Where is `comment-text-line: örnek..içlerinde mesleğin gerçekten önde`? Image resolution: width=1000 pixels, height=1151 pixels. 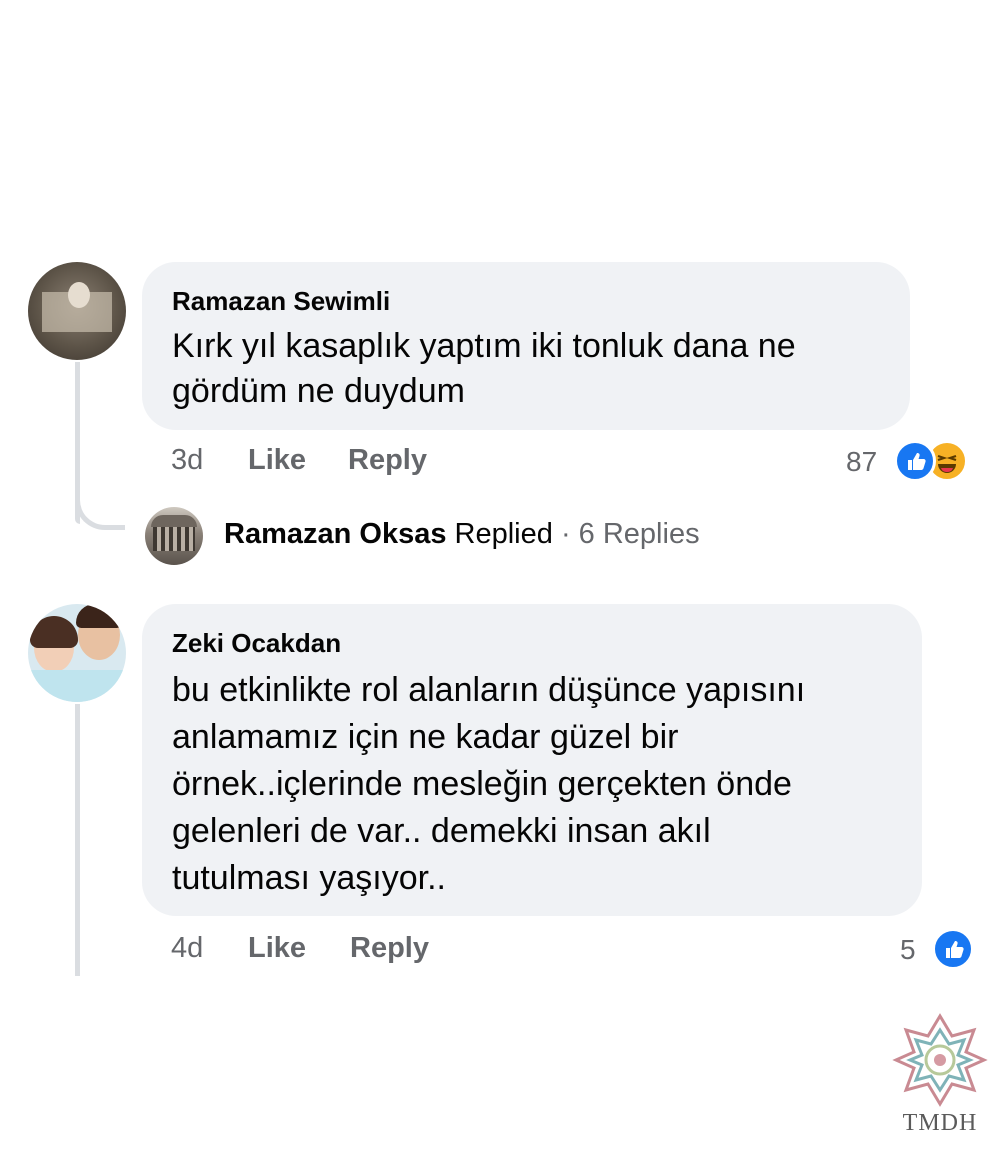
comment-text-line: örnek..içlerinde mesleğin gerçekten önde is located at coordinates (482, 784).